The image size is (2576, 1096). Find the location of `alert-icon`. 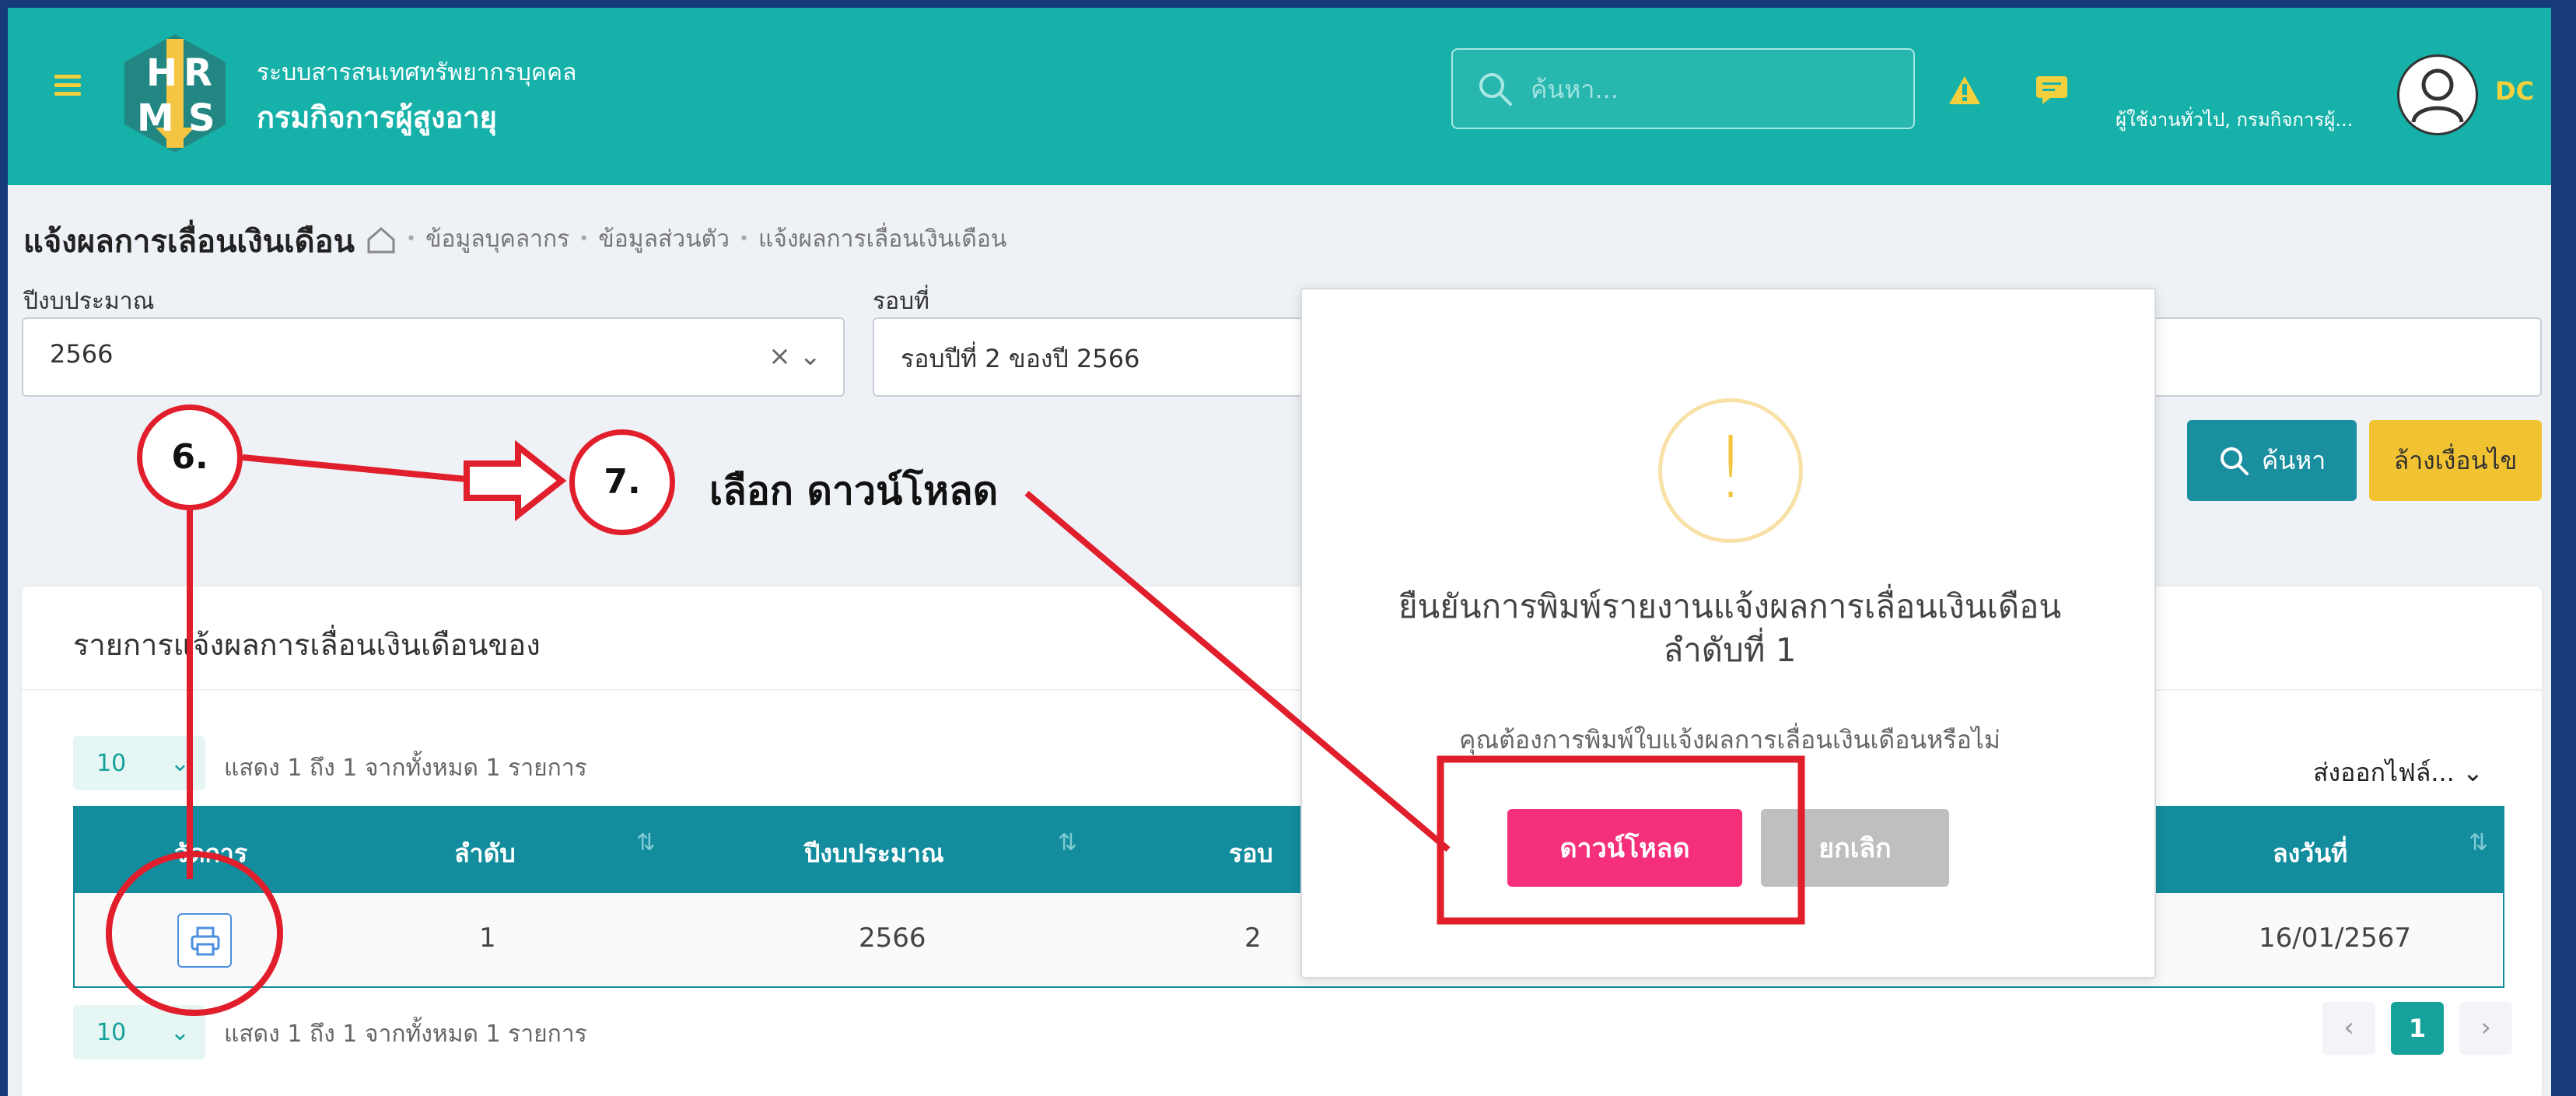

alert-icon is located at coordinates (1965, 90).